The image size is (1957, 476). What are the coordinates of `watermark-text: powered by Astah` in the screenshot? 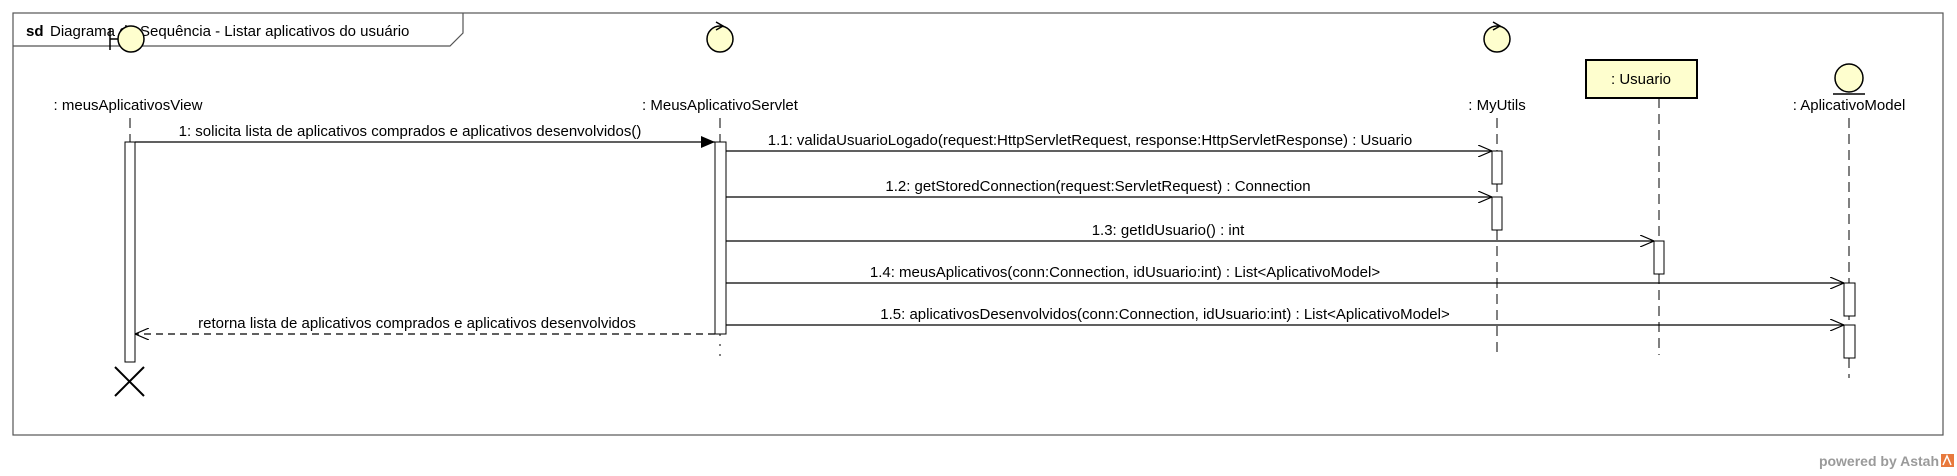 It's located at (1879, 461).